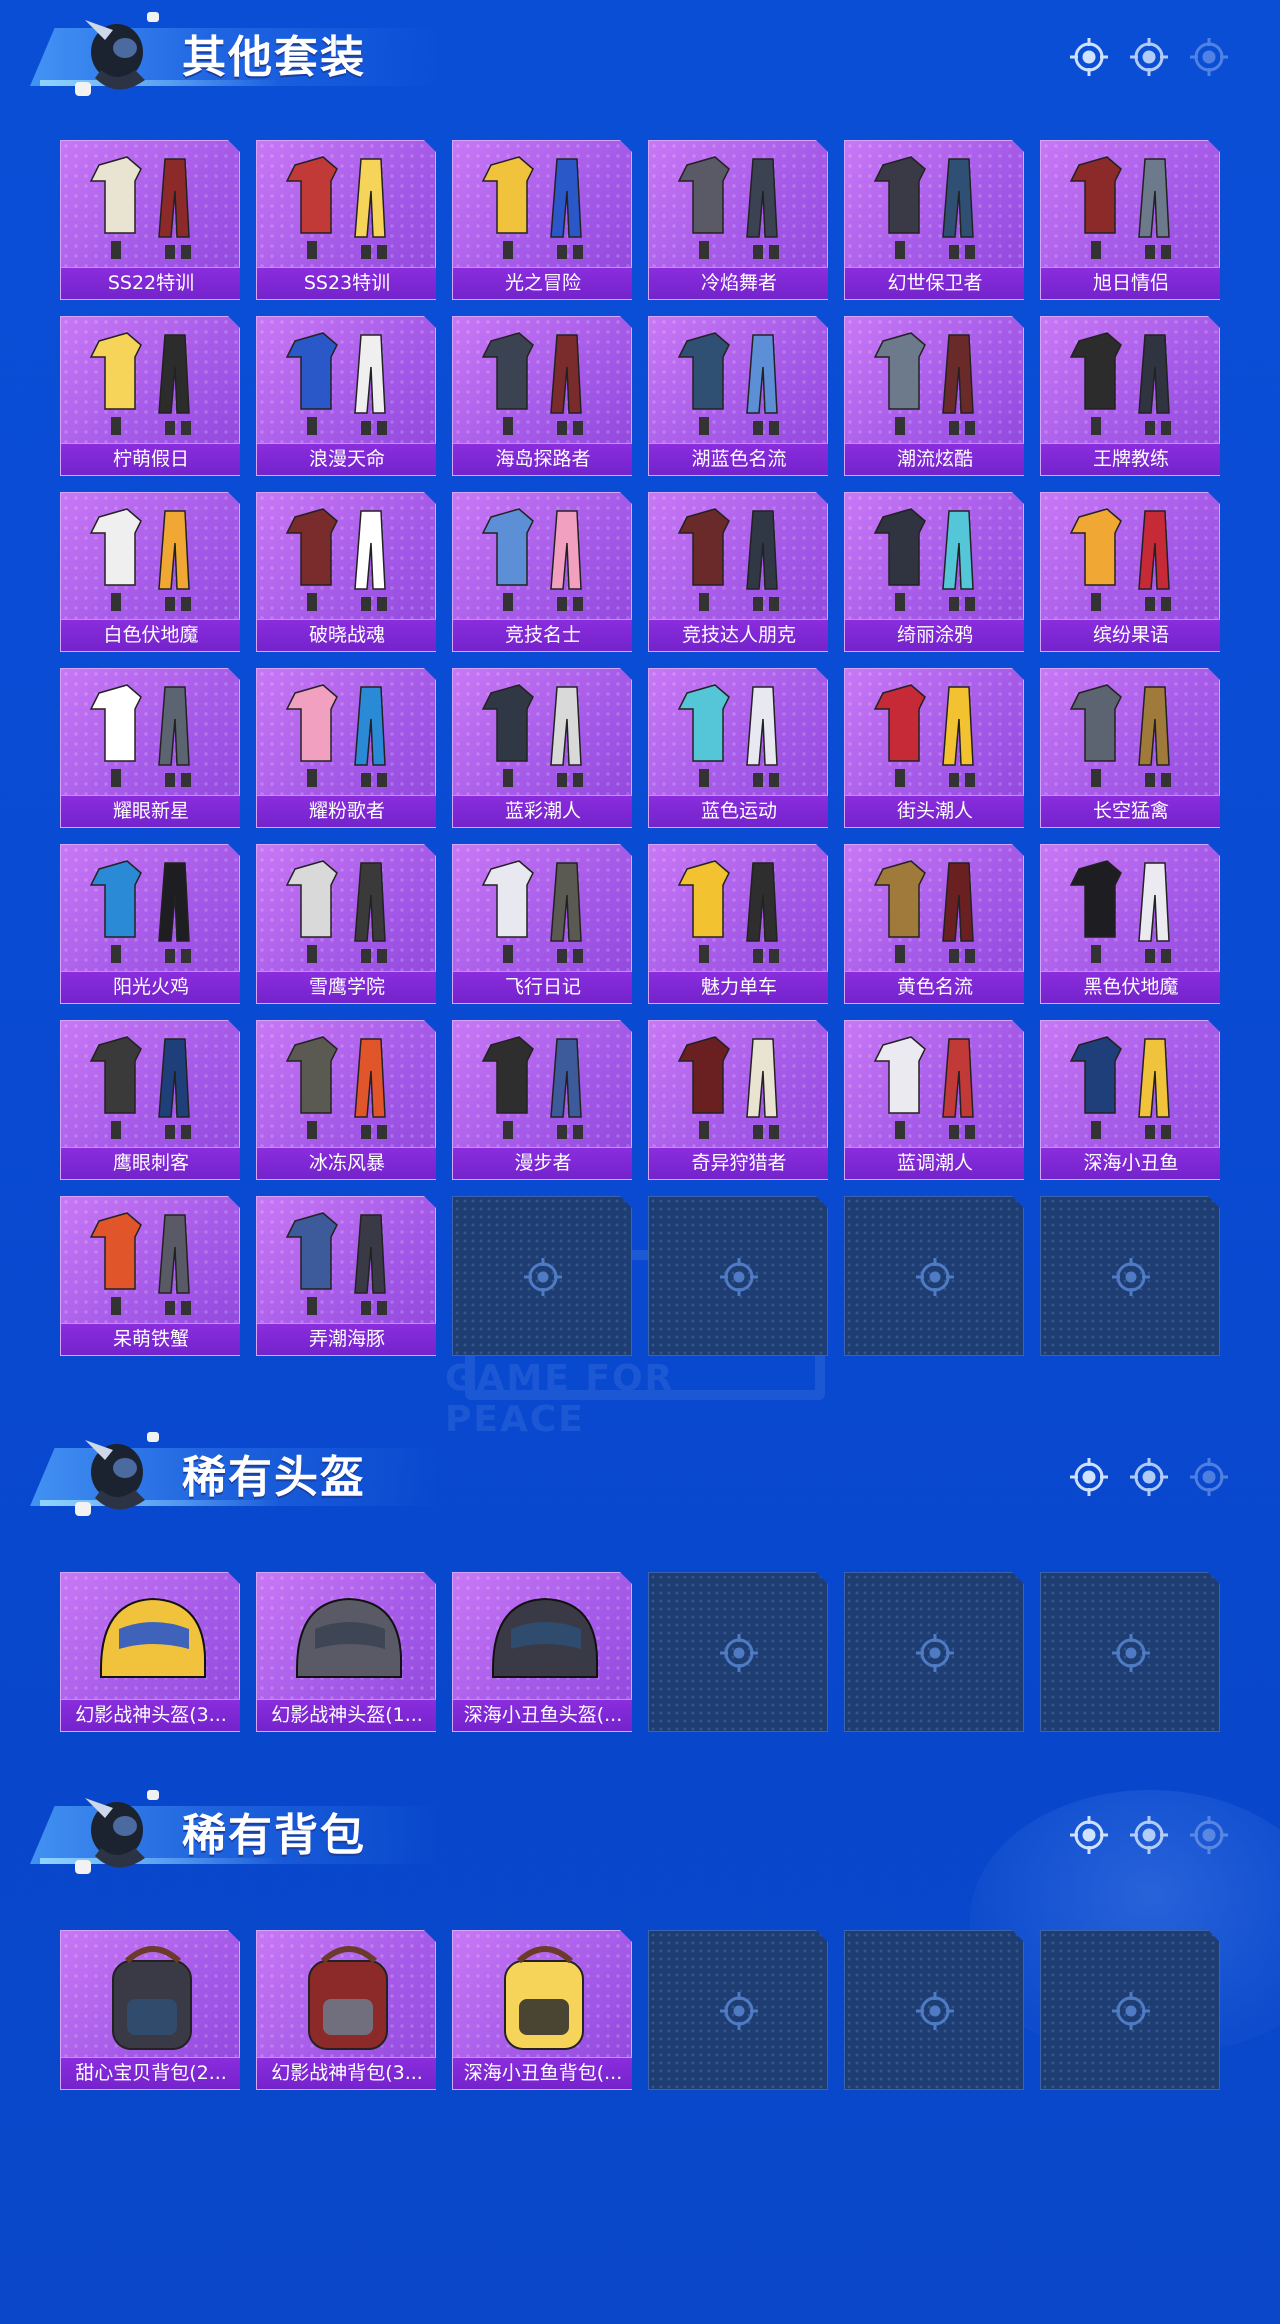  Describe the element at coordinates (542, 1100) in the screenshot. I see `item-card: 漫步者` at that location.